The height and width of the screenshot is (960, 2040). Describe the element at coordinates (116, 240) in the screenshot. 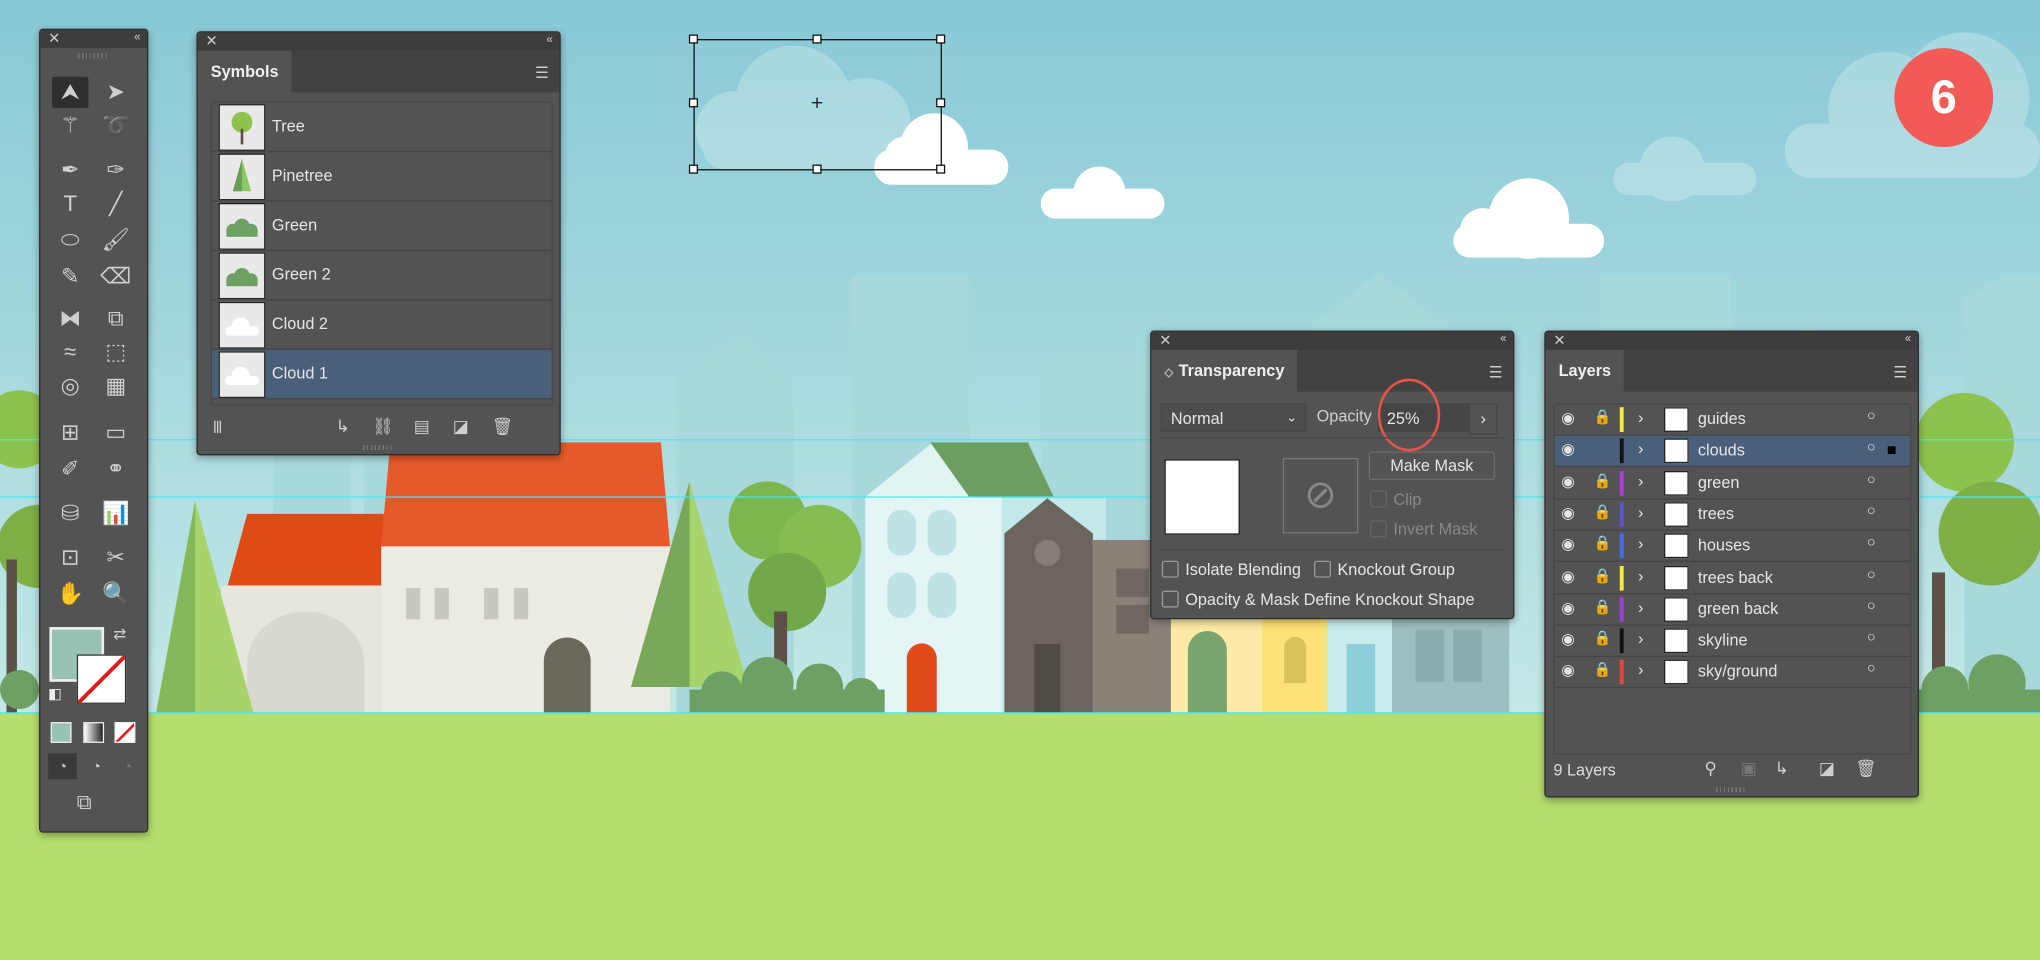

I see `paintbrush-tool-icon: 🖌` at that location.